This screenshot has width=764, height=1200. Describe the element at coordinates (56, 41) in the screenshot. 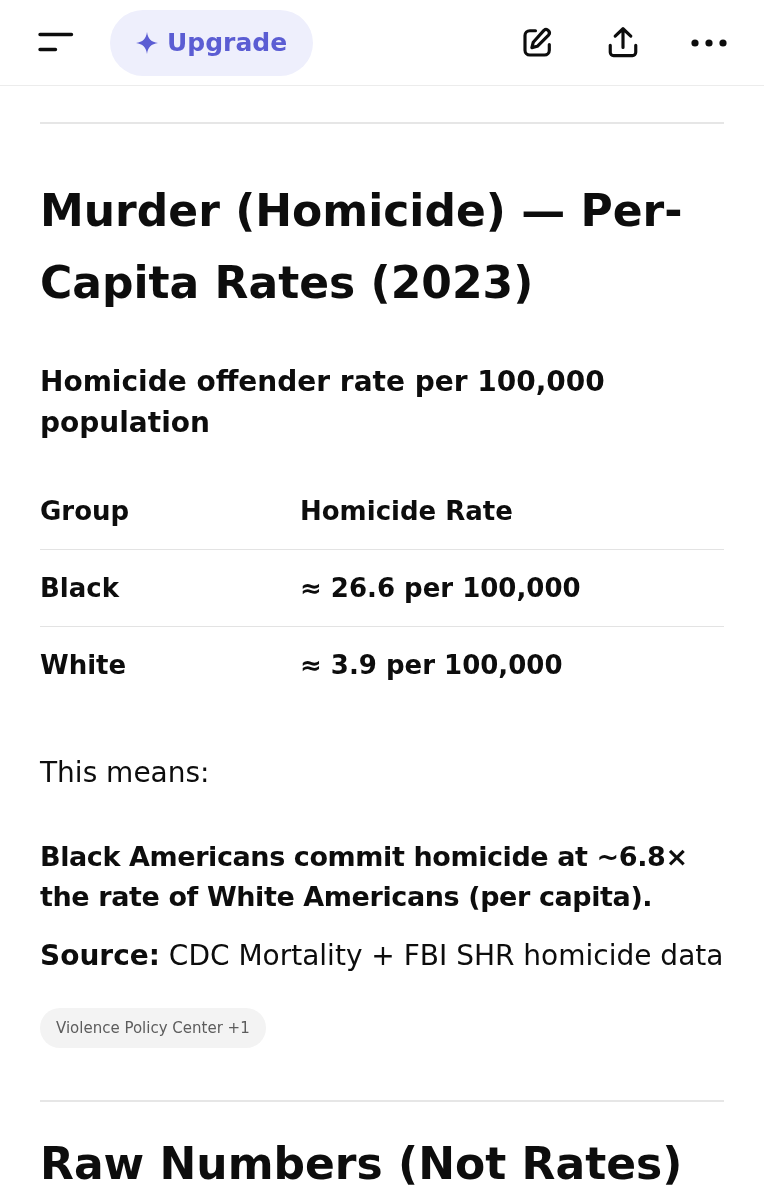

I see `menu-icon` at that location.